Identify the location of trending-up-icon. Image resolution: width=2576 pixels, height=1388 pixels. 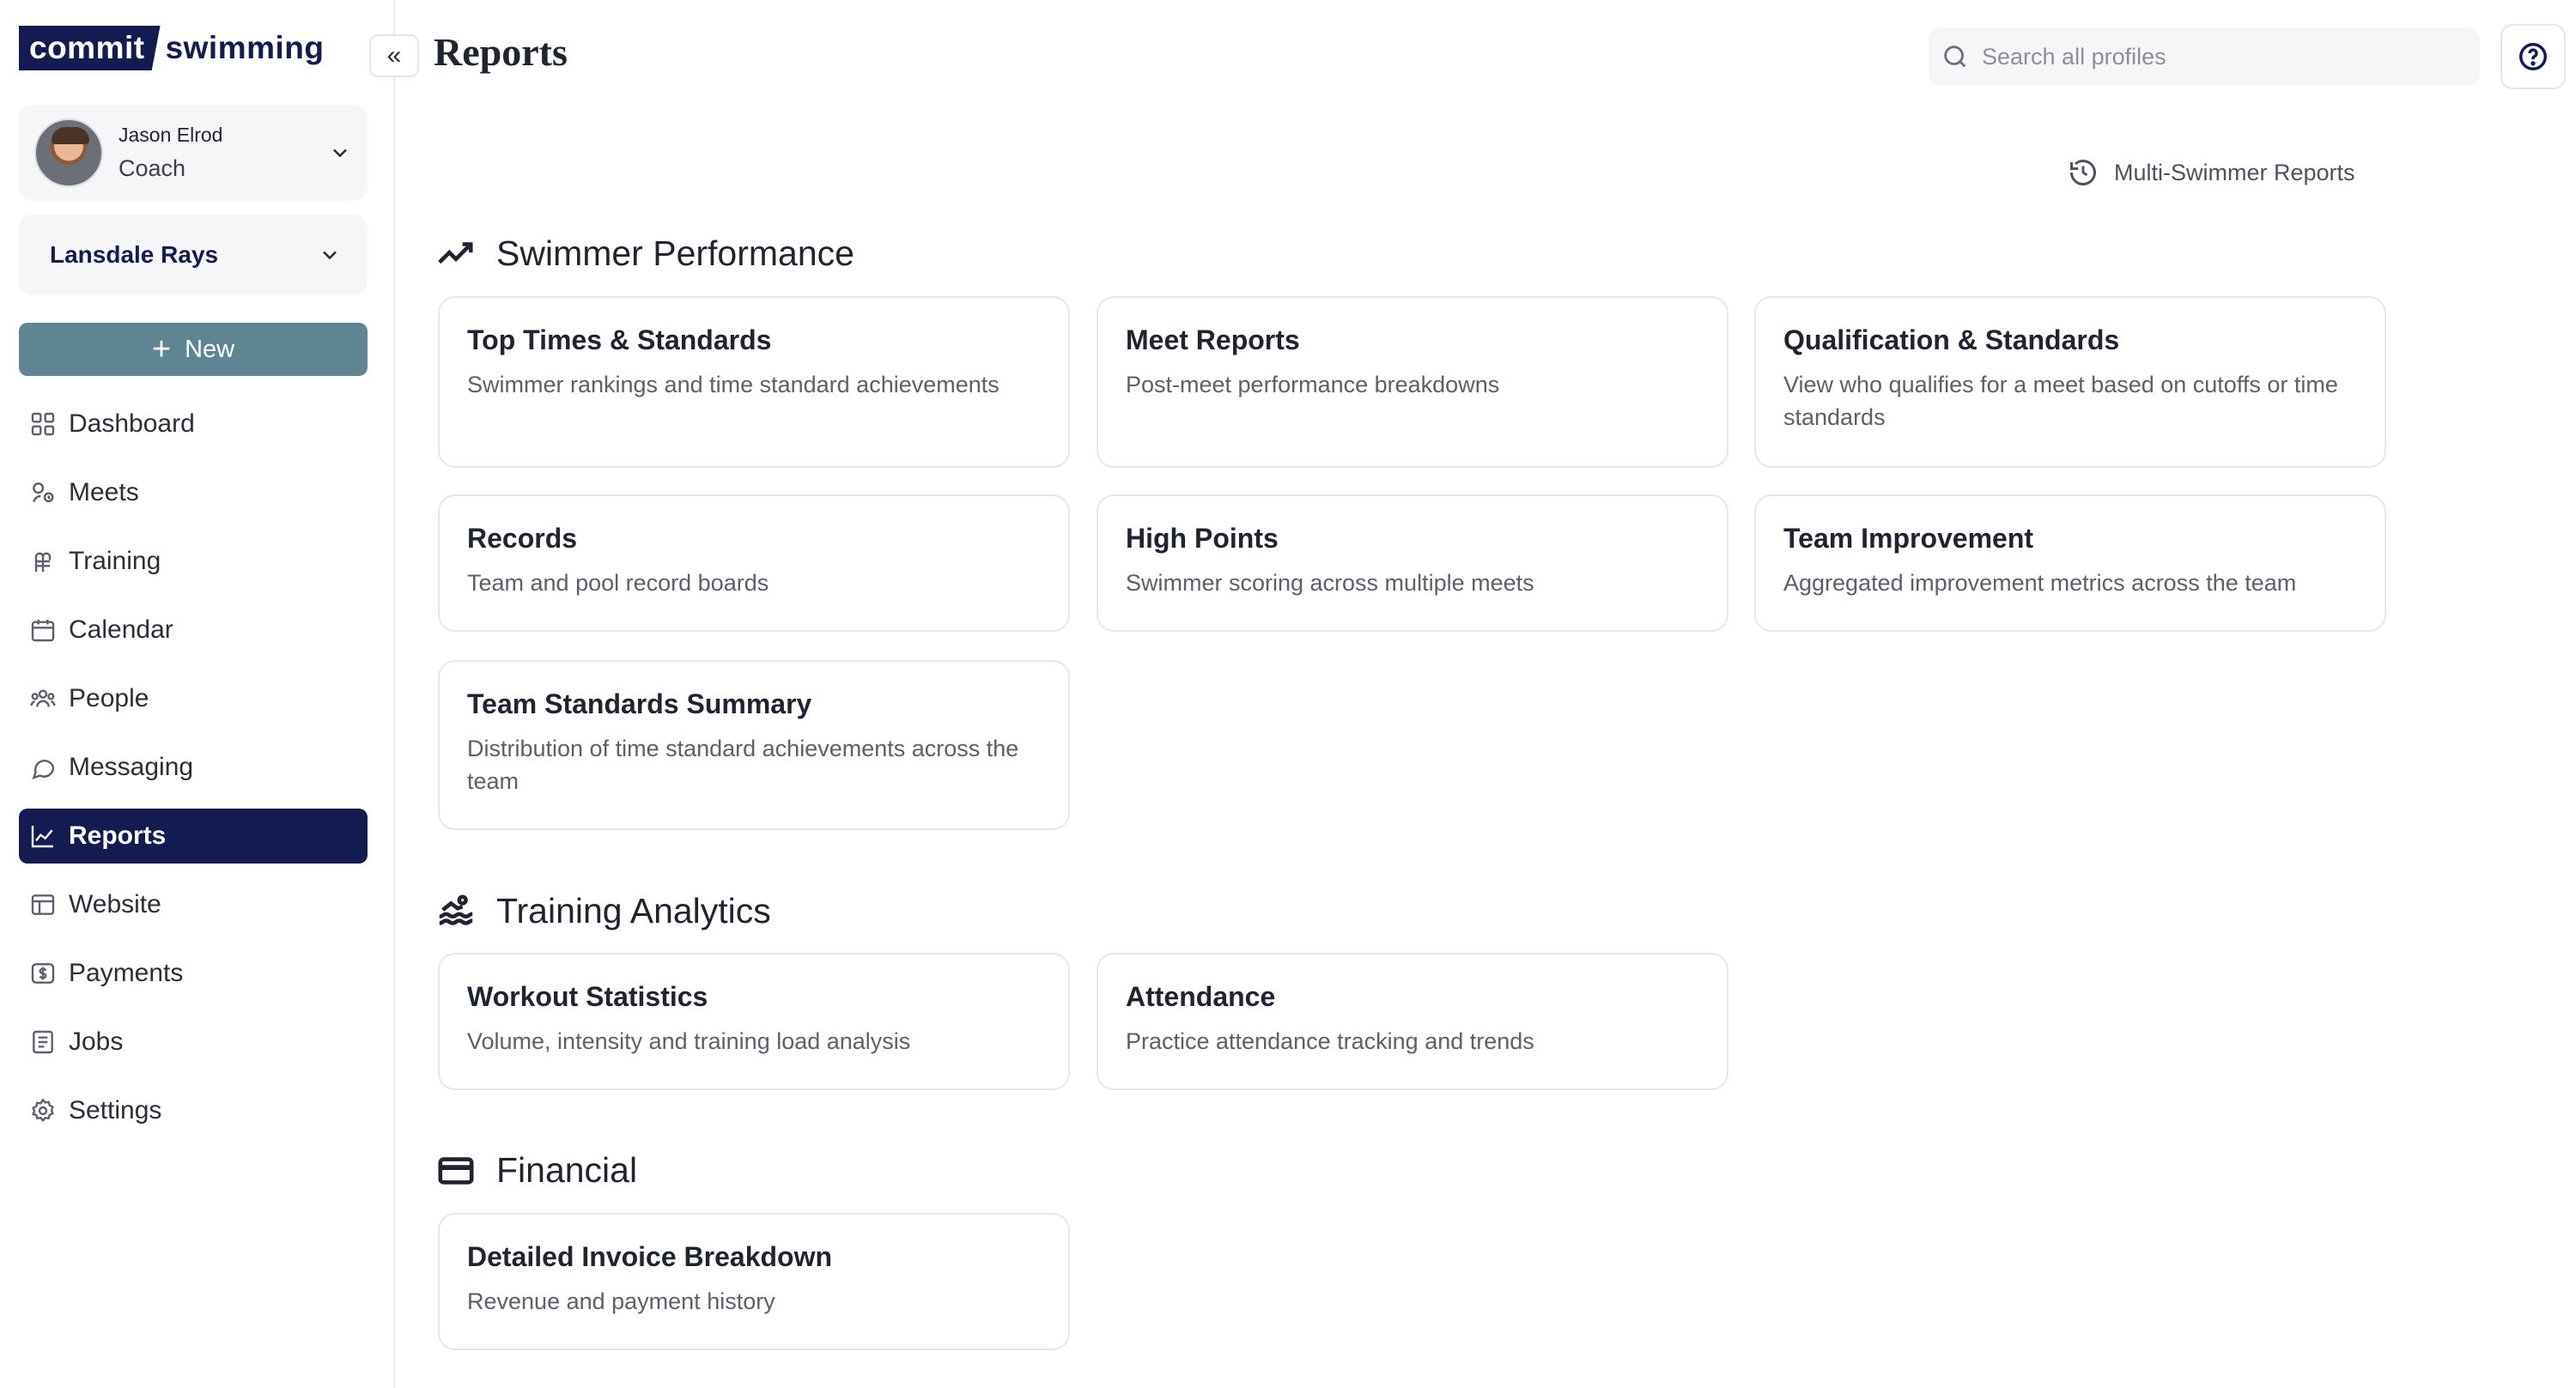
(455, 252).